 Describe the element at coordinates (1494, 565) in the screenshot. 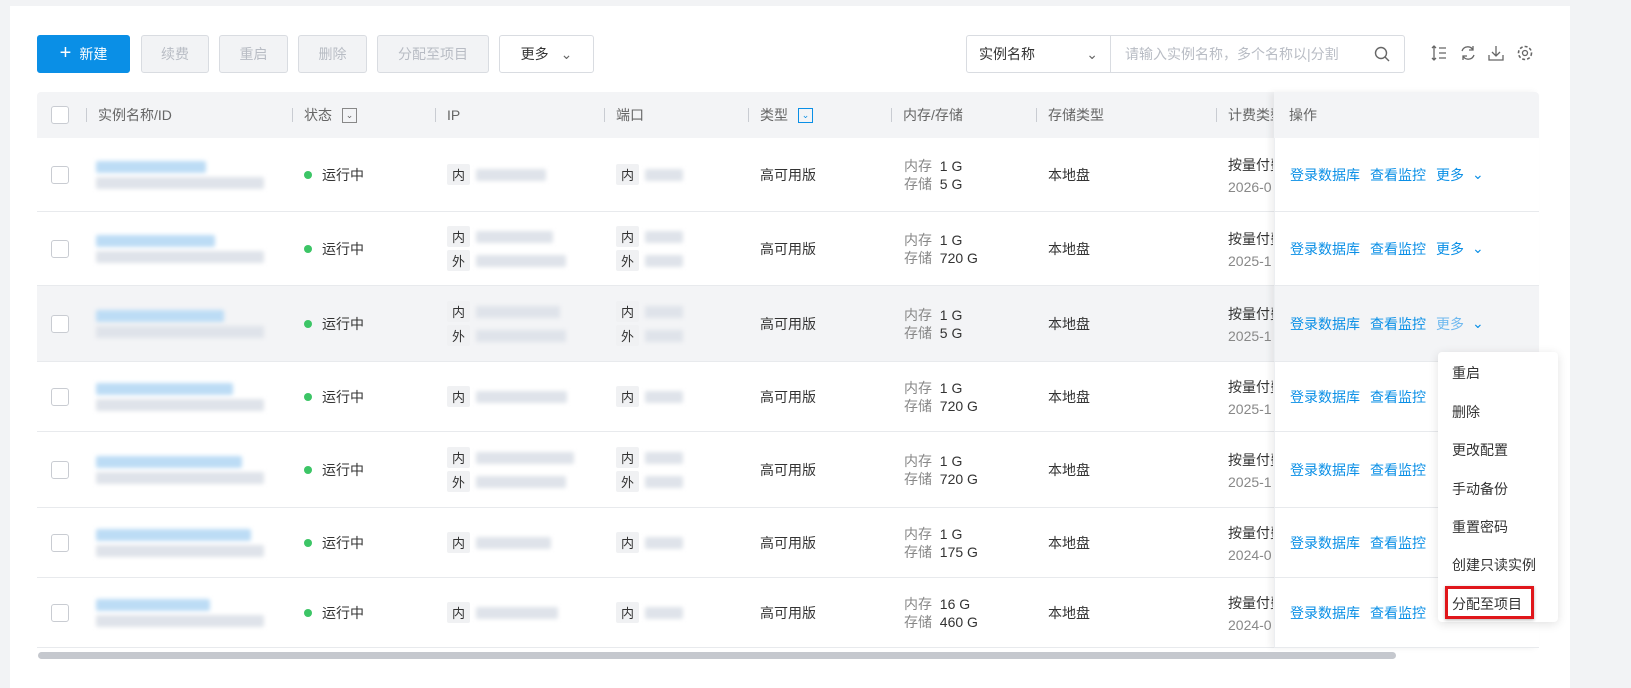

I see `menu-item: 创建只读实例` at that location.